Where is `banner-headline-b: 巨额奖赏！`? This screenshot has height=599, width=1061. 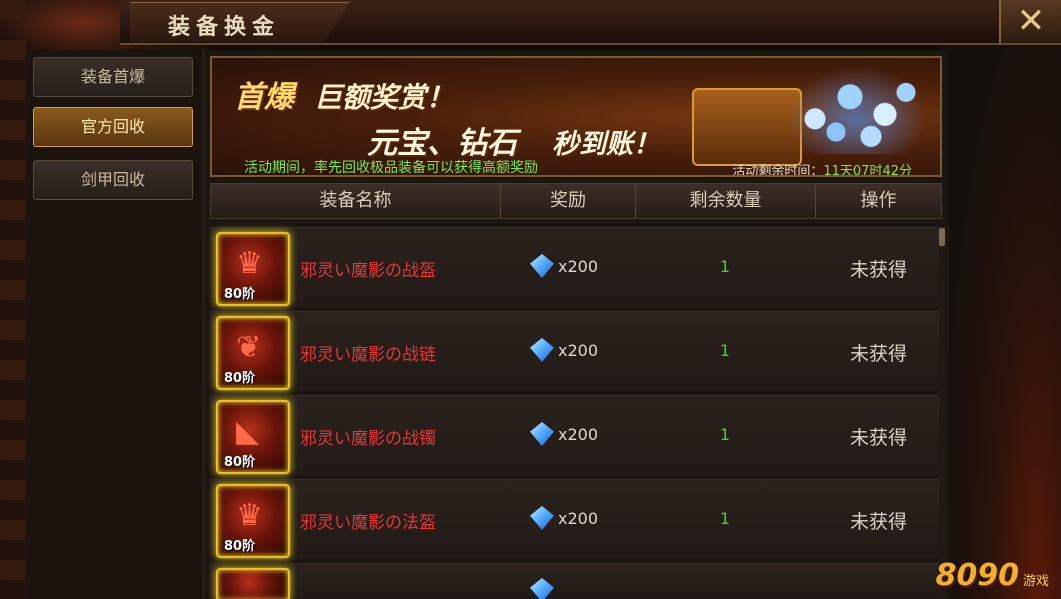 banner-headline-b: 巨额奖赏！ is located at coordinates (384, 97).